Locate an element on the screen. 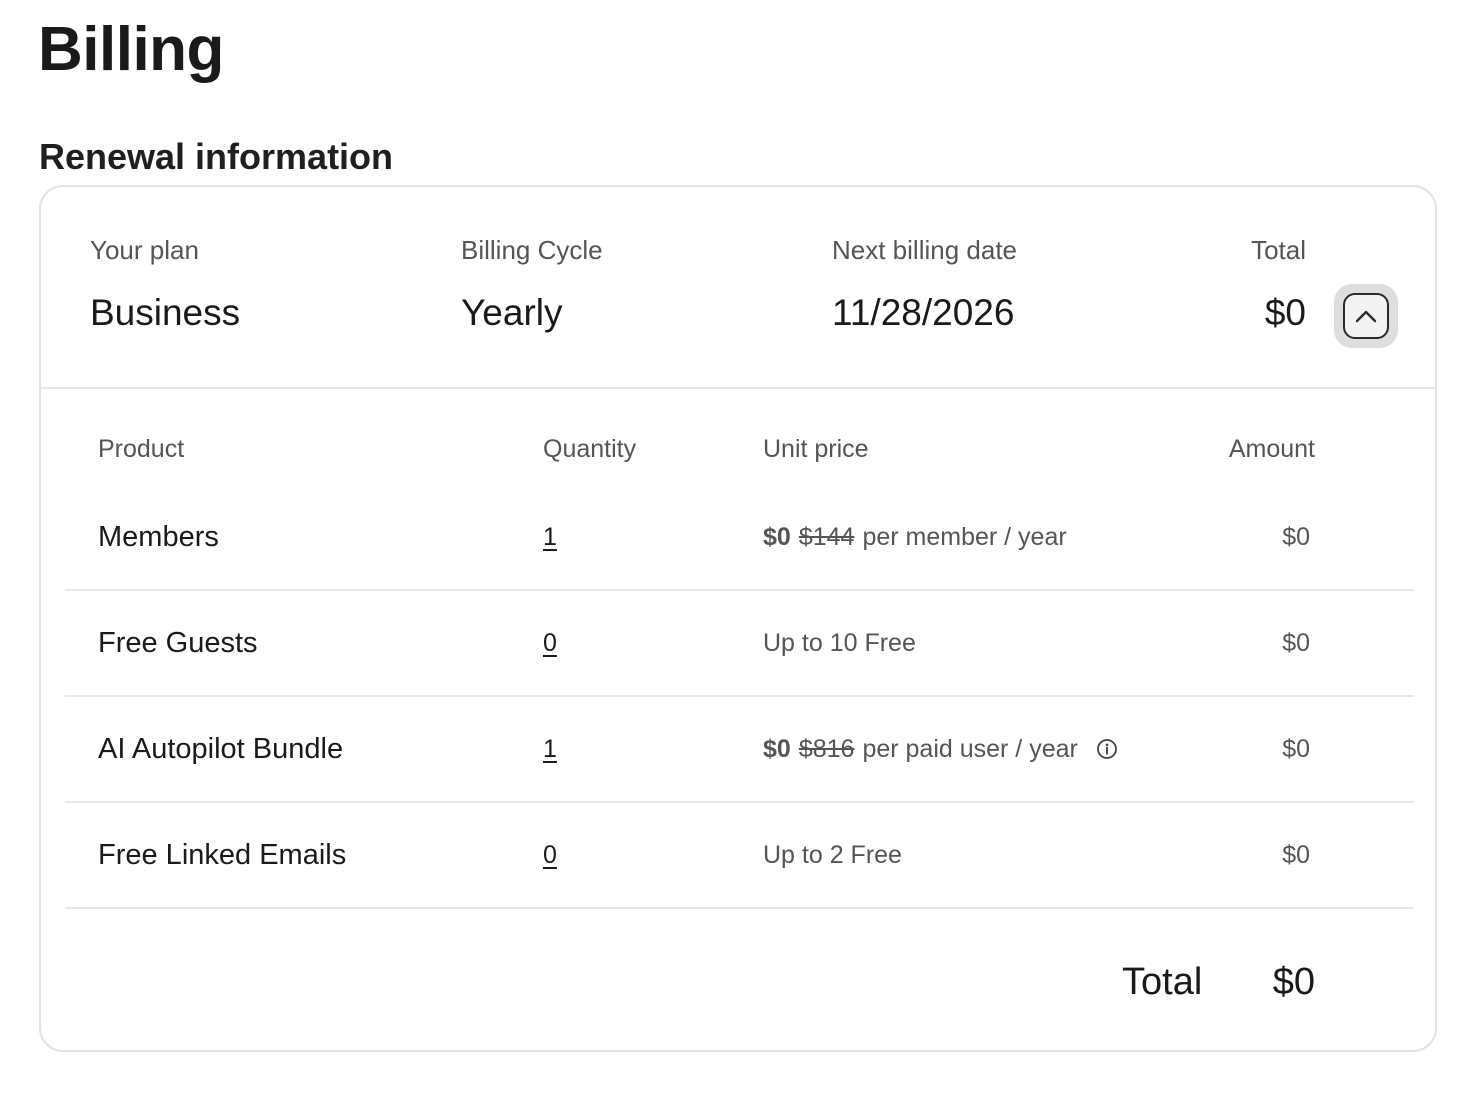 This screenshot has height=1104, width=1484. price-note: Up to 10 Free is located at coordinates (839, 642).